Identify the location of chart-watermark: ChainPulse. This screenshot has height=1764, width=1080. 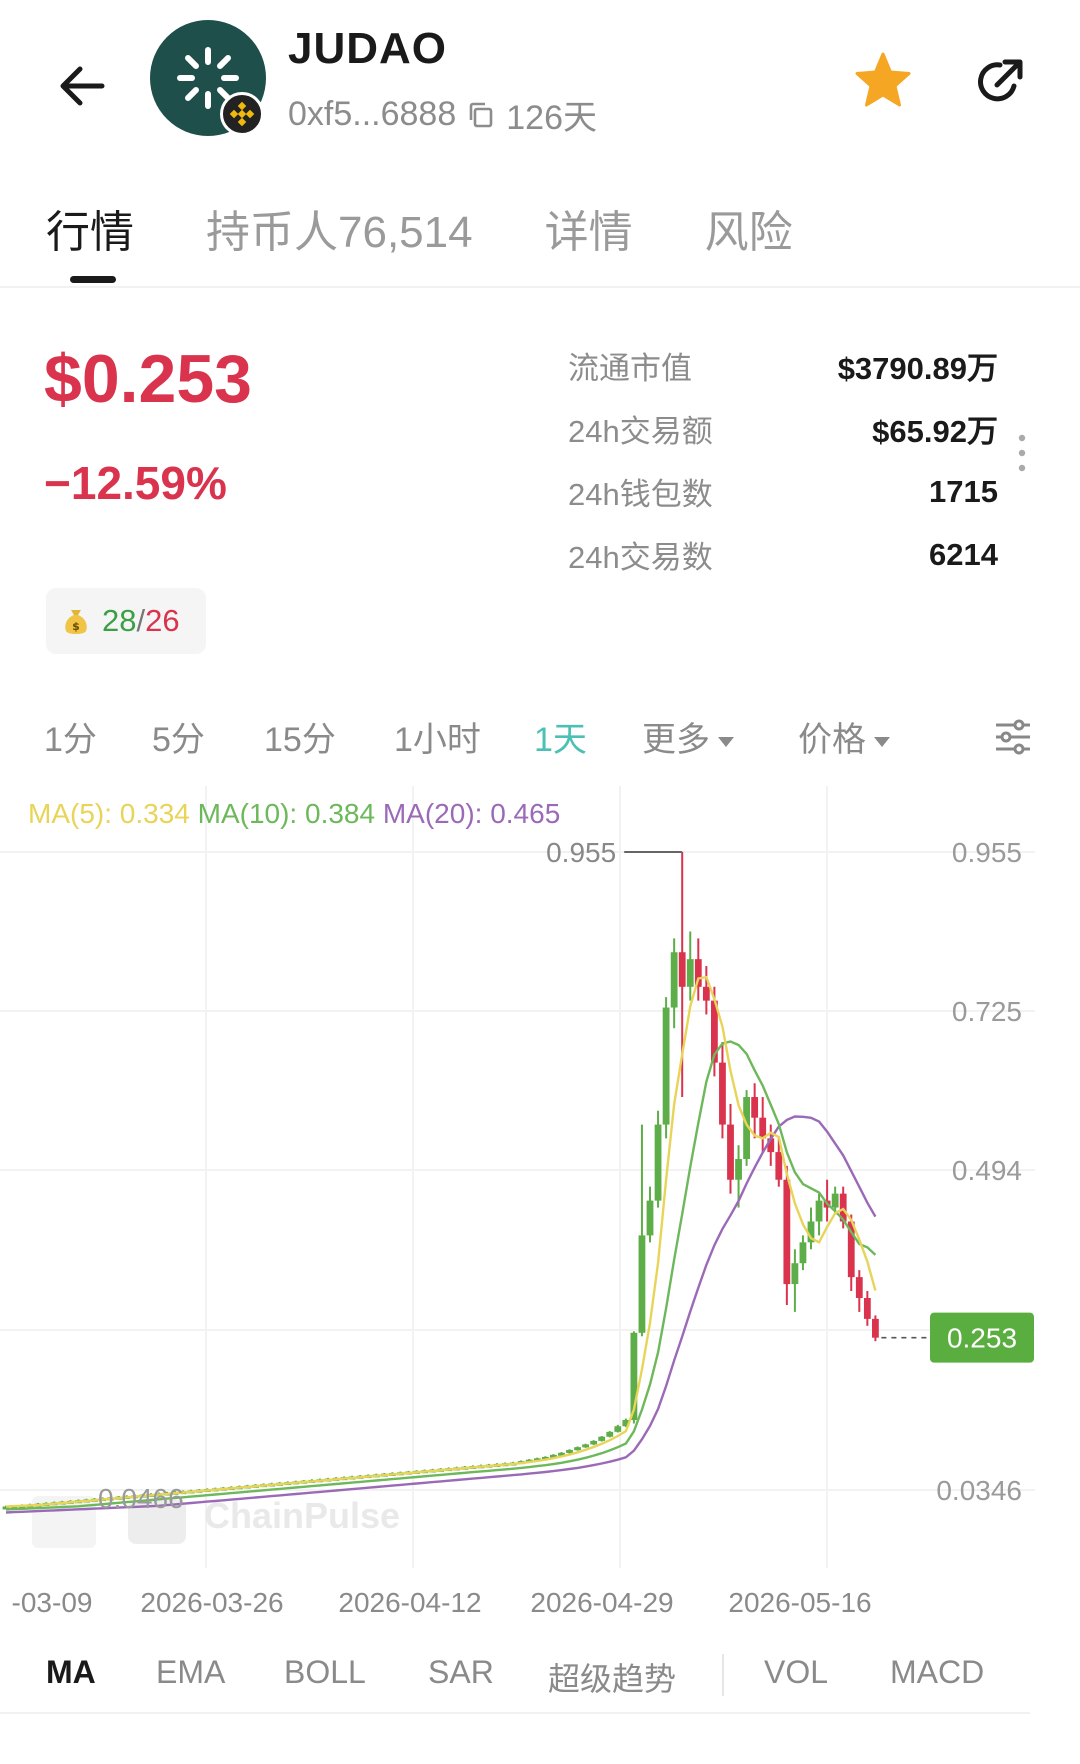
(302, 1515).